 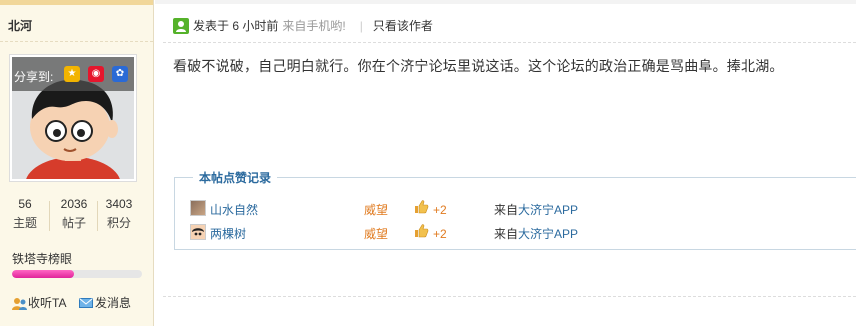 I want to click on author-name: 北河, so click(x=20, y=25).